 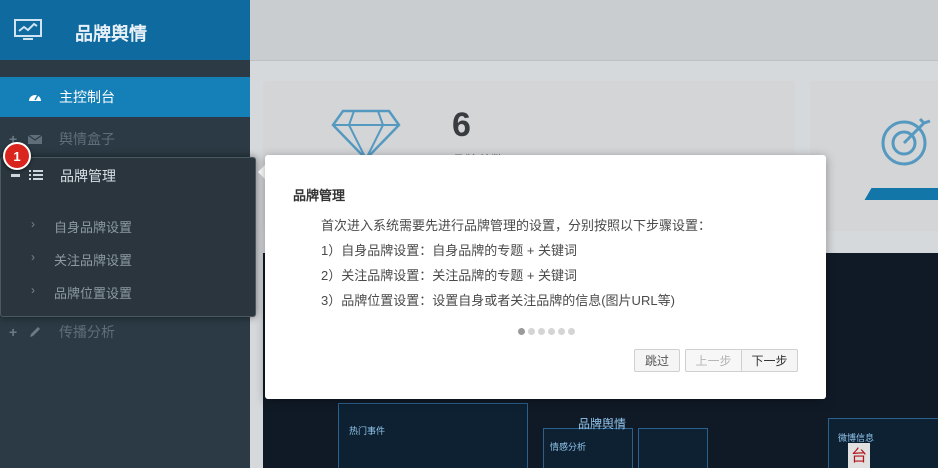 I want to click on sidebar-subitem-own-brand: › 自身品牌设置, so click(x=129, y=227).